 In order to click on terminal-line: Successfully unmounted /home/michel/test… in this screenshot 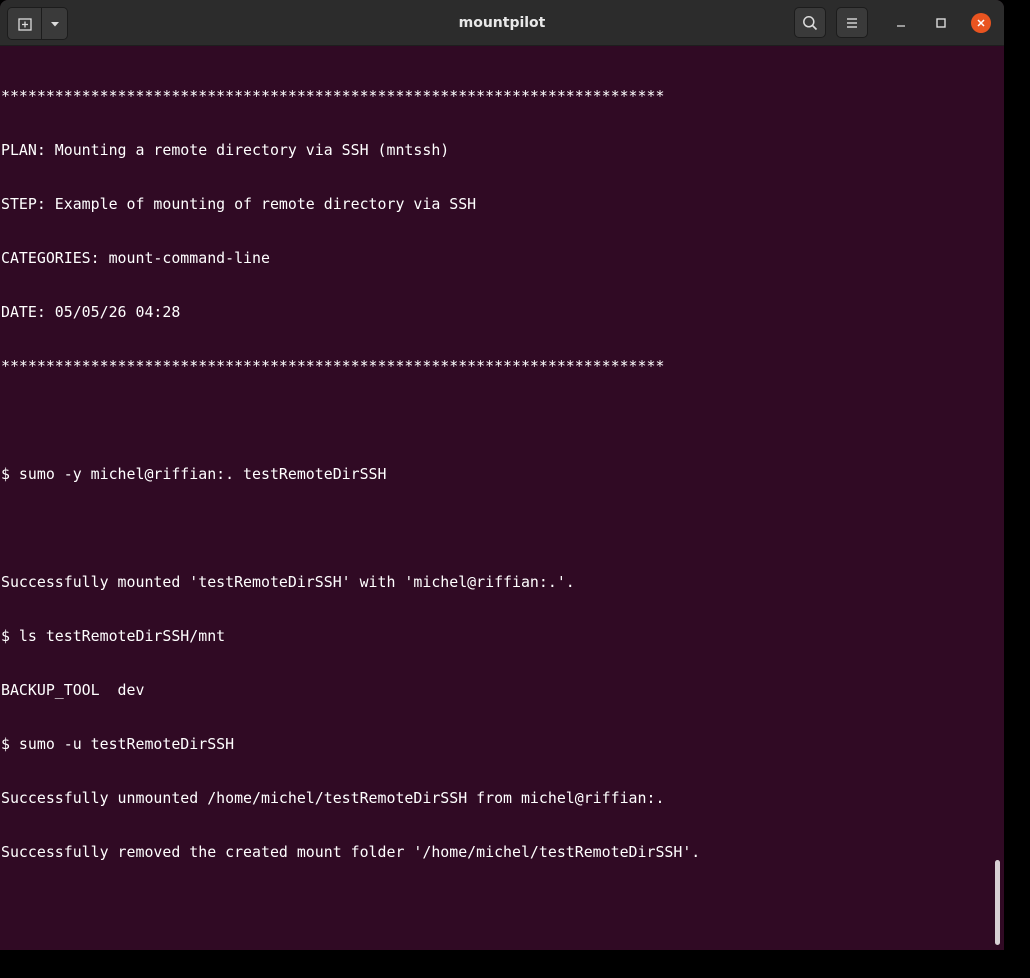, I will do `click(333, 798)`.